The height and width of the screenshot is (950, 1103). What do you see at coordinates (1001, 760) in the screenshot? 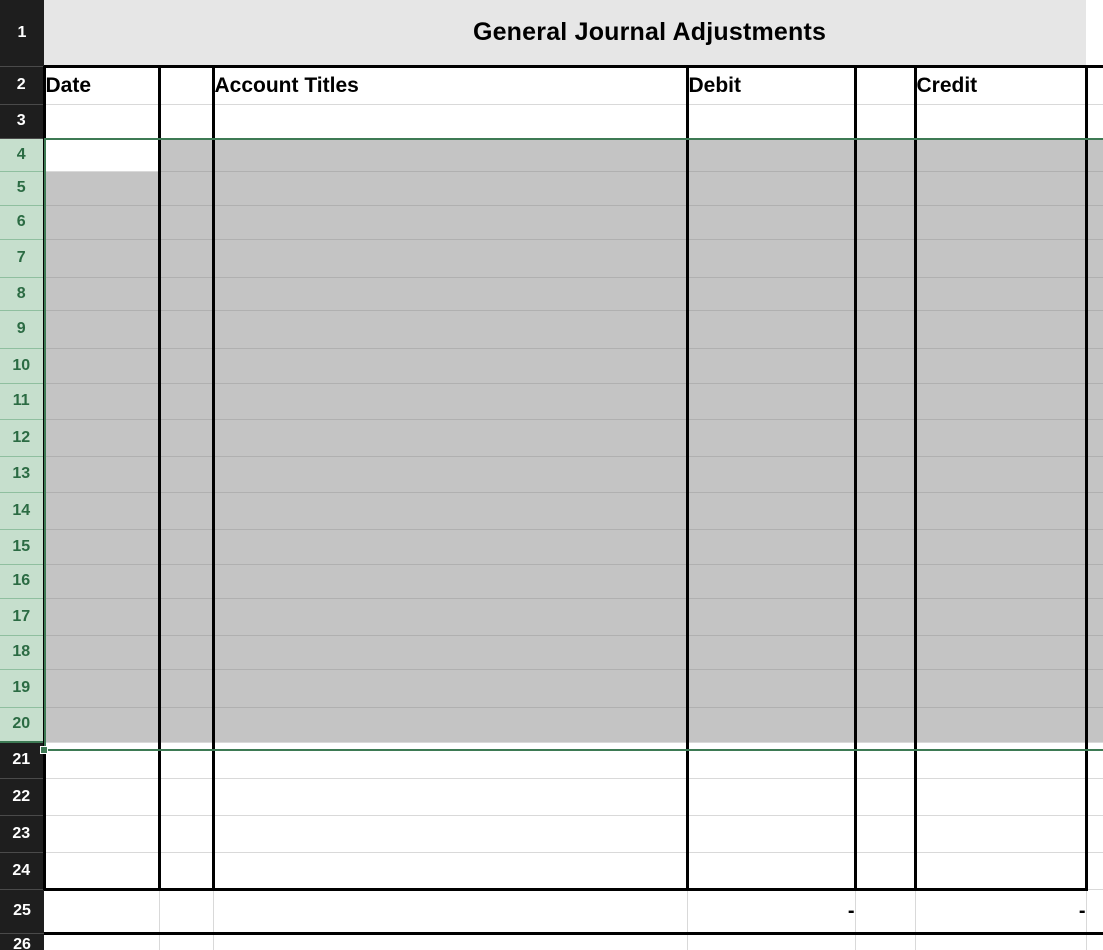
I see `cell-F21` at bounding box center [1001, 760].